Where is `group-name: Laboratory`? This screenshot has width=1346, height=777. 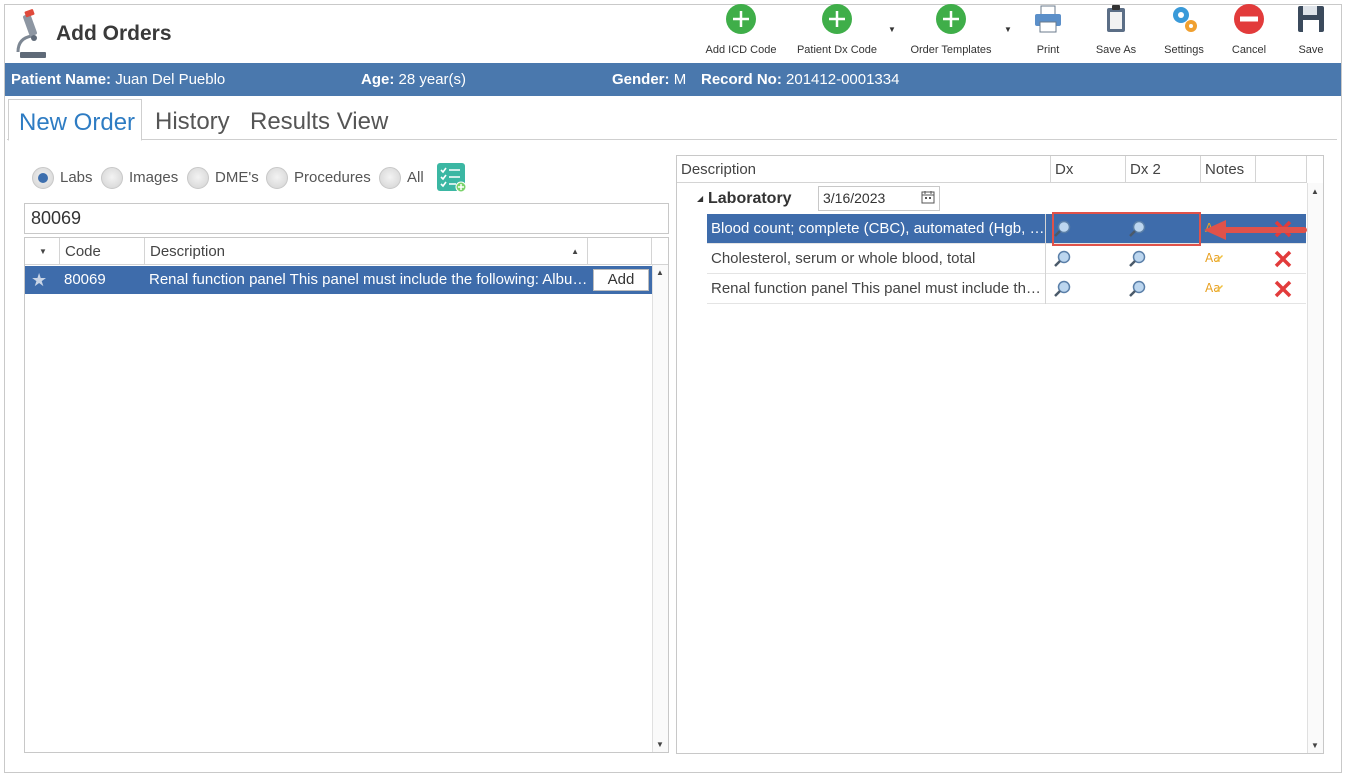 group-name: Laboratory is located at coordinates (750, 198).